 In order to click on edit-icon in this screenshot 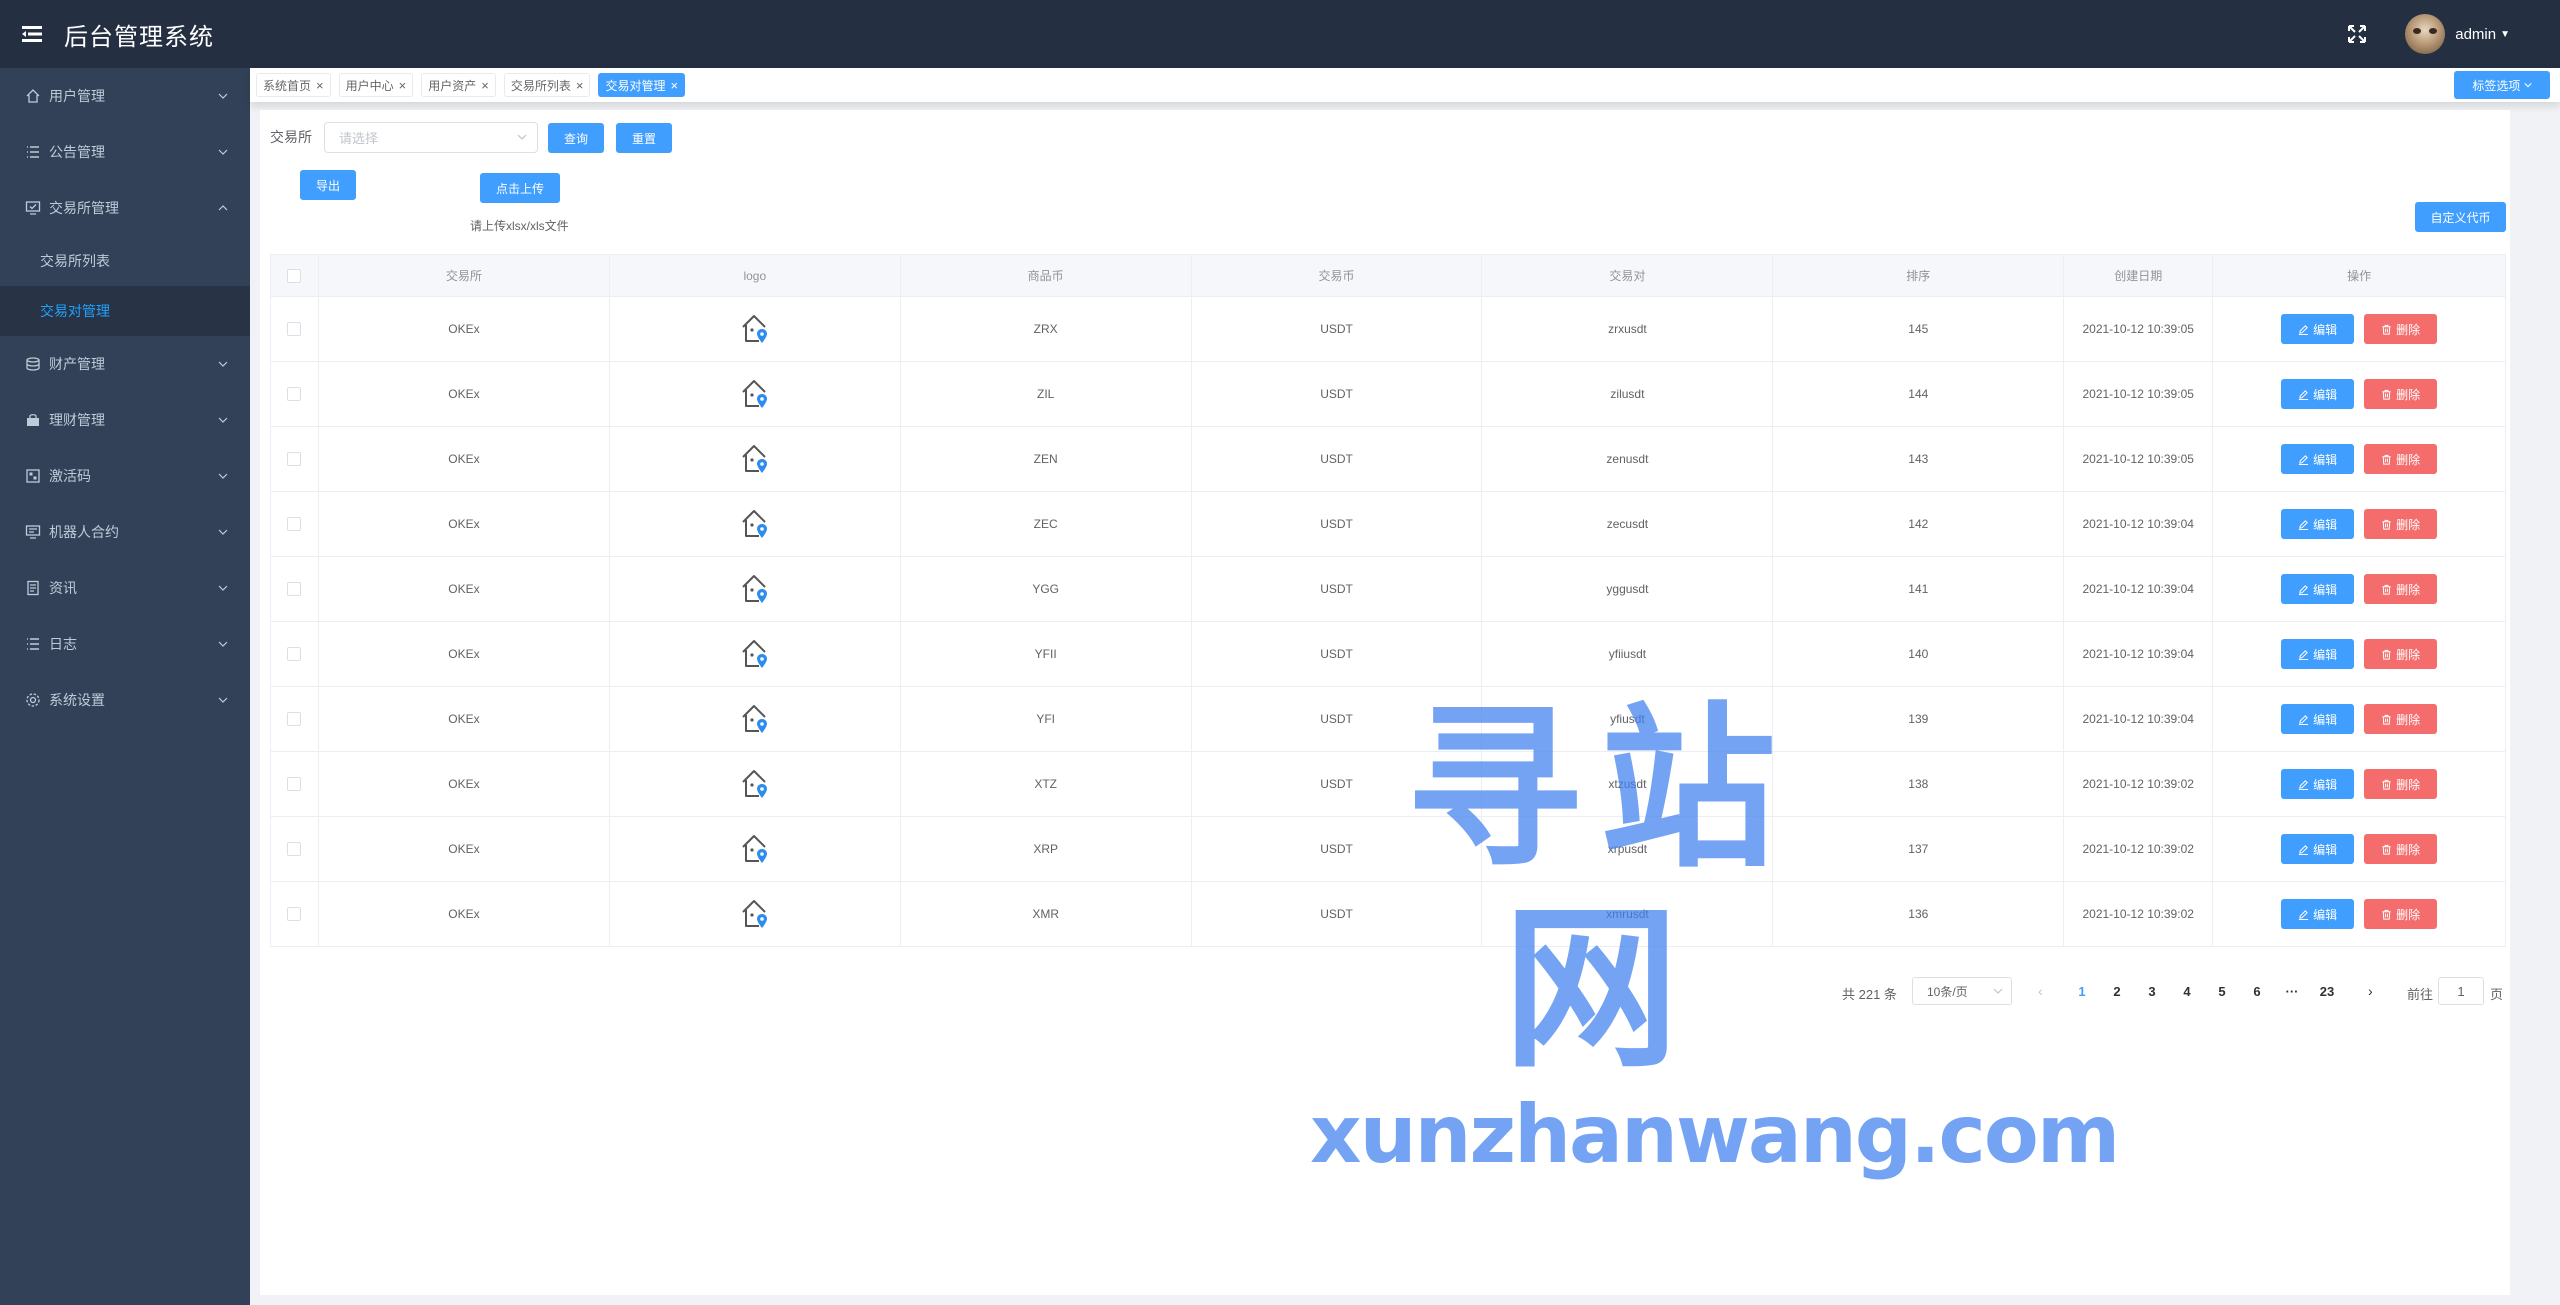, I will do `click(2304, 914)`.